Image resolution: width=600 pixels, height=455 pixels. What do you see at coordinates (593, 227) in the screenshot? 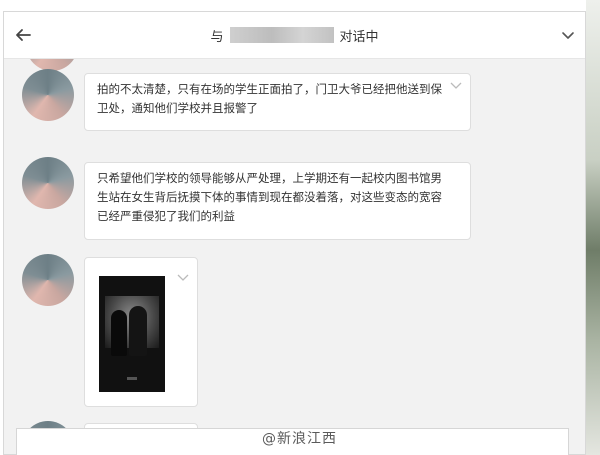
I see `desktop-background` at bounding box center [593, 227].